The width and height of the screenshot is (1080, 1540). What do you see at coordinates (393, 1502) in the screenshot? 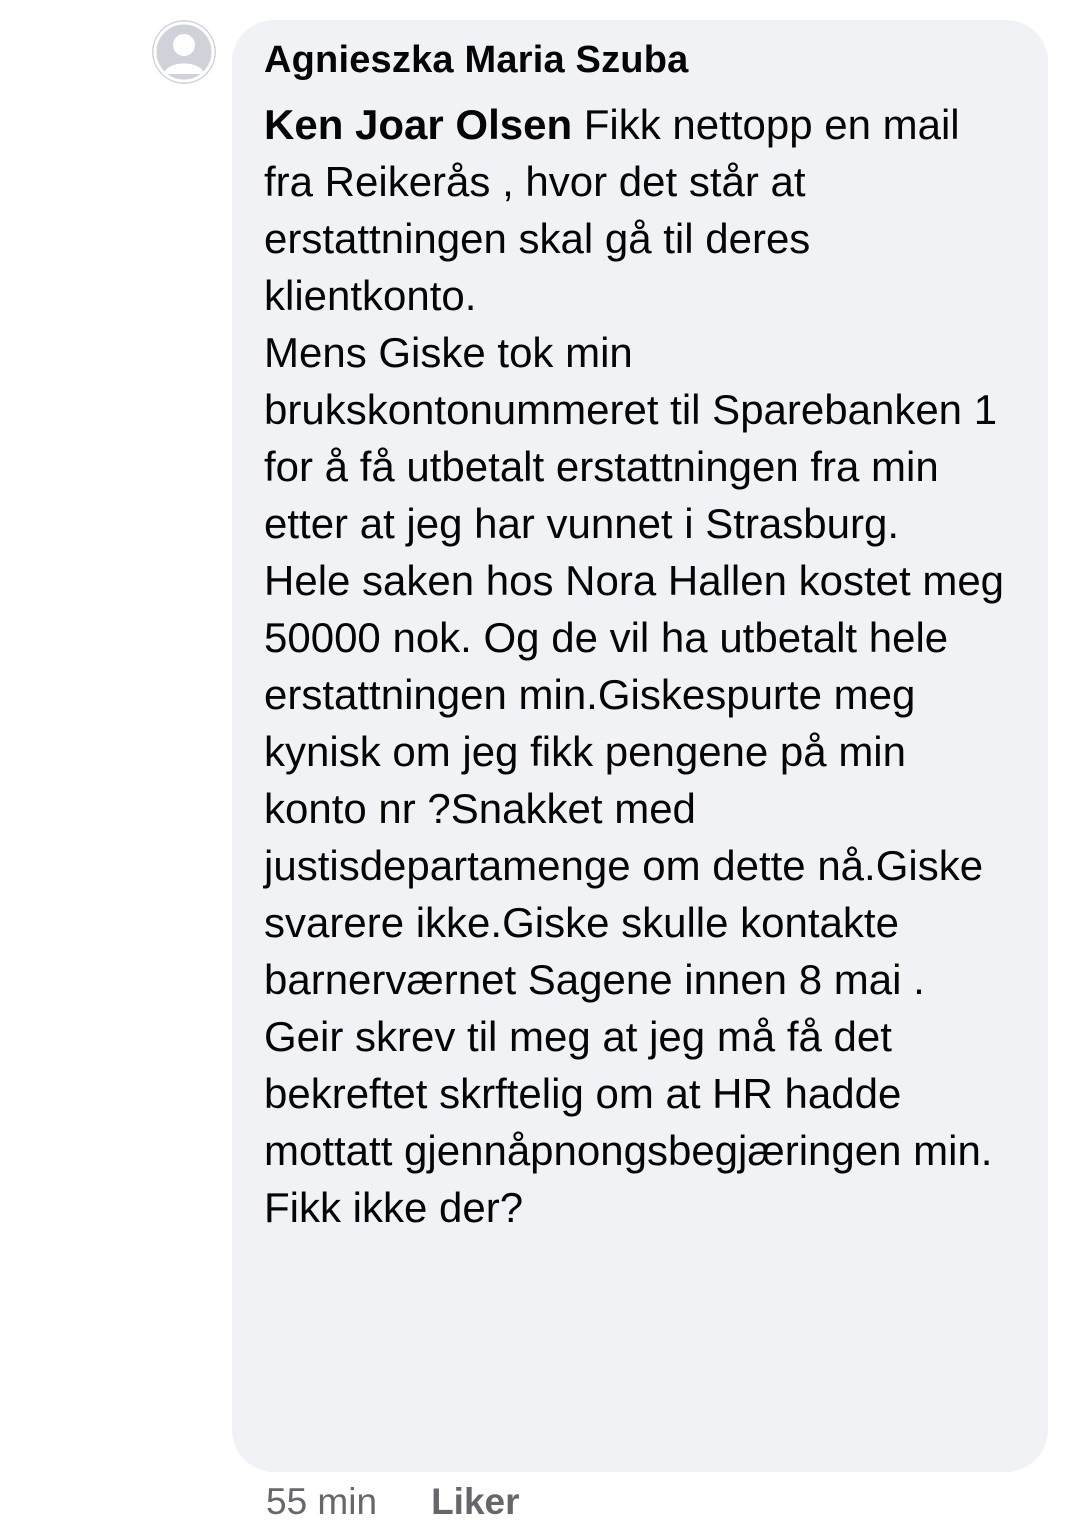
I see `comment-actions: 55 min Liker` at bounding box center [393, 1502].